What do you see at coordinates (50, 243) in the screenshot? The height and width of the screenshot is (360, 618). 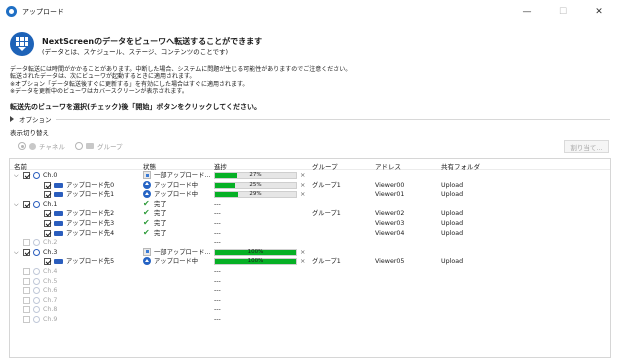 I see `row-name: Ch.2` at bounding box center [50, 243].